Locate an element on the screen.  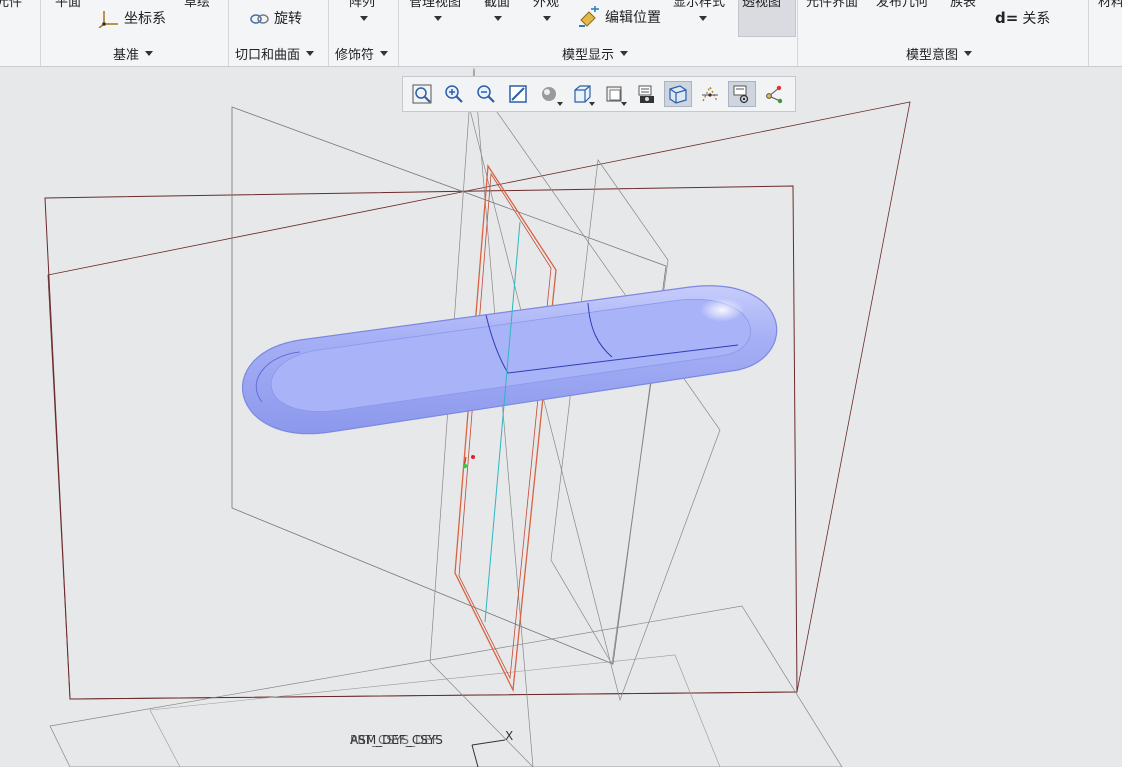
revolve-button: 旋转 is located at coordinates (275, 18).